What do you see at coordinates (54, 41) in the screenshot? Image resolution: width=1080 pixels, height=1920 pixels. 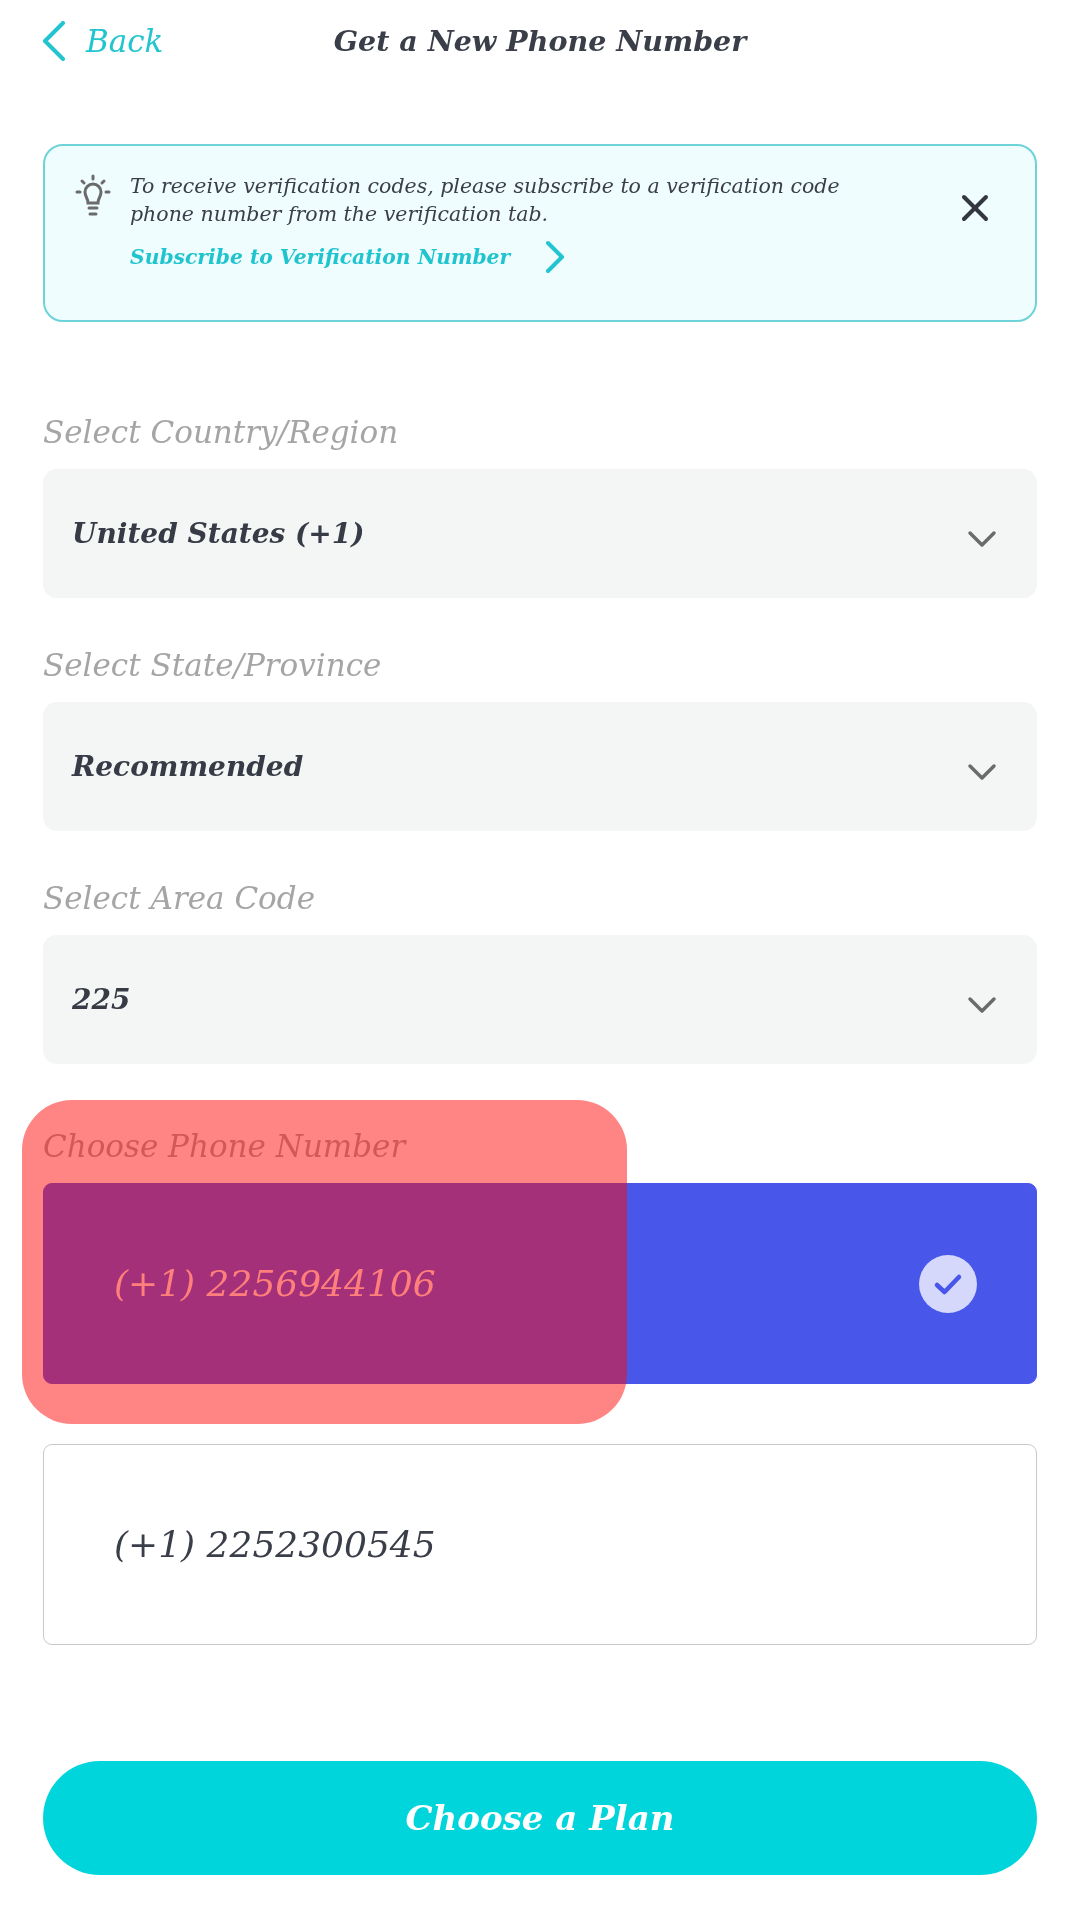 I see `chevron-left-icon` at bounding box center [54, 41].